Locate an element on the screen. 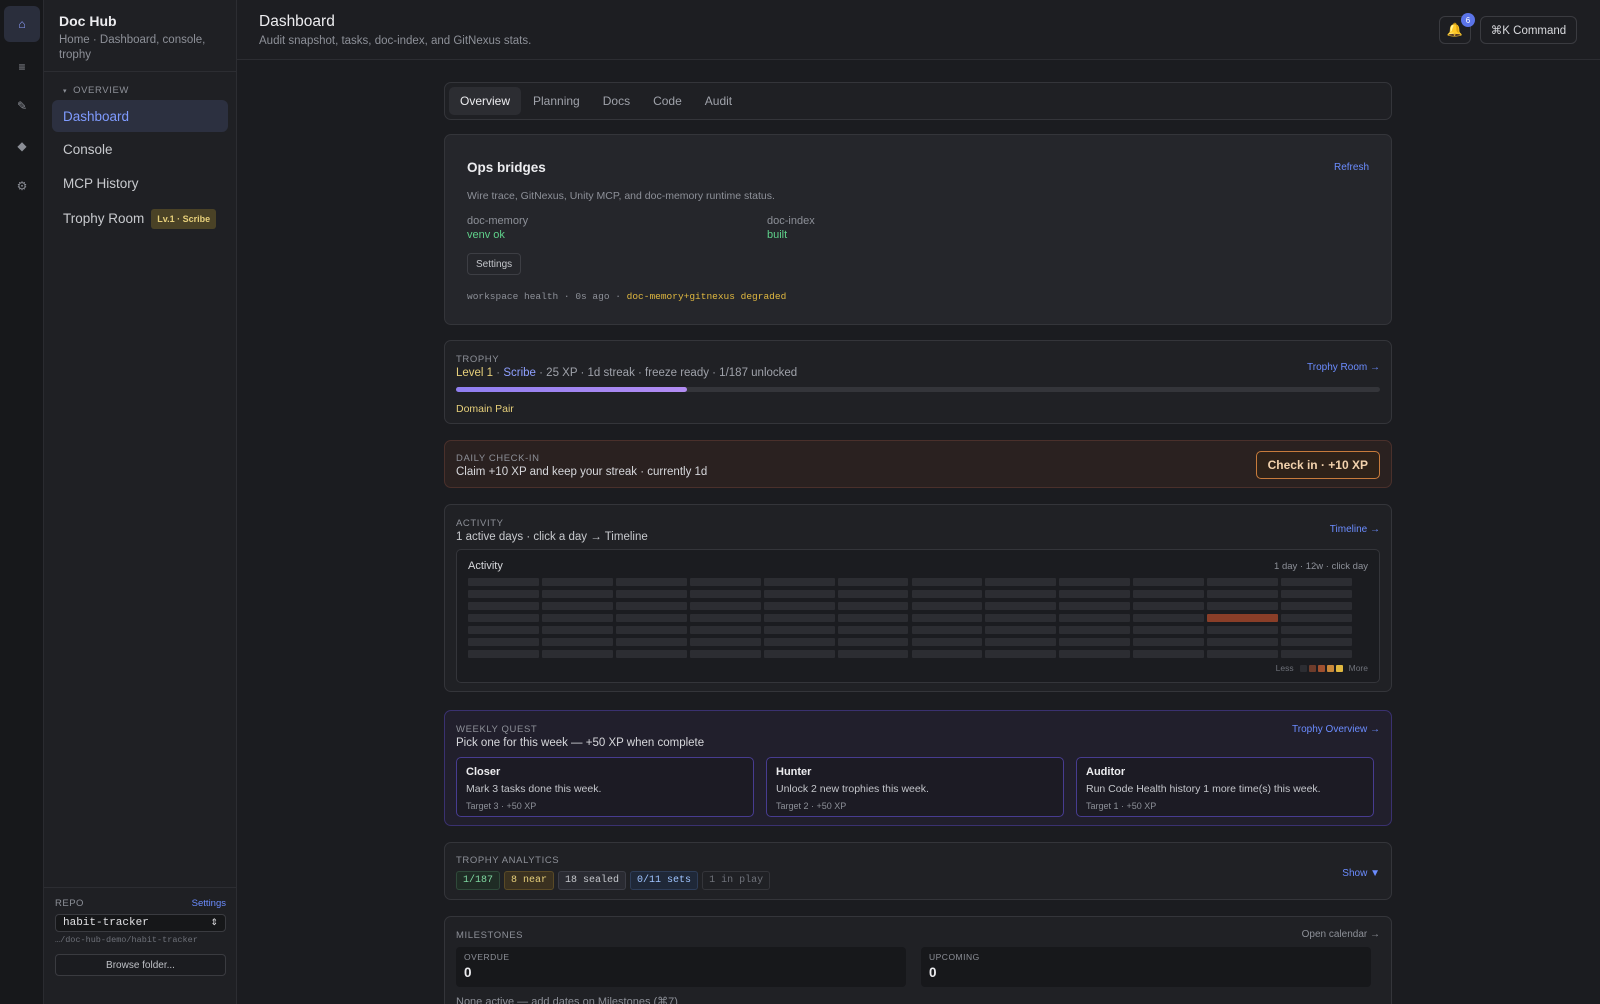  sidebar-item-trophy-room: Trophy Room Lv.1 · Scribe is located at coordinates (140, 219).